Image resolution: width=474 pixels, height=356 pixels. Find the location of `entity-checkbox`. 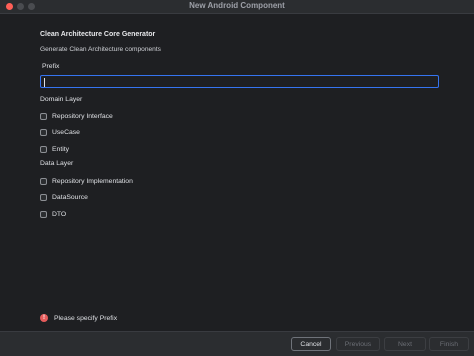

entity-checkbox is located at coordinates (43, 149).